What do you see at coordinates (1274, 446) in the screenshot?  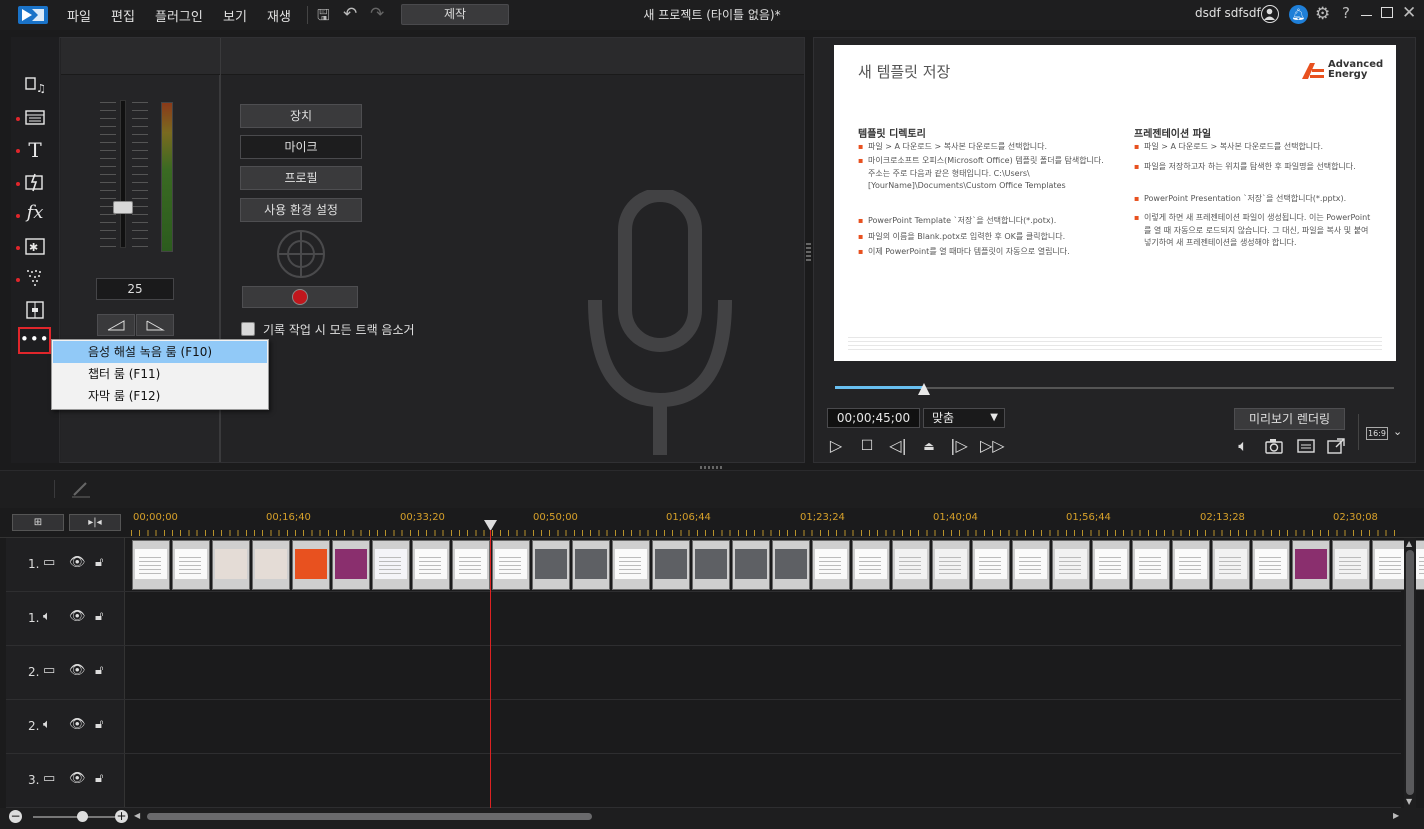 I see `camera-snapshot-icon` at bounding box center [1274, 446].